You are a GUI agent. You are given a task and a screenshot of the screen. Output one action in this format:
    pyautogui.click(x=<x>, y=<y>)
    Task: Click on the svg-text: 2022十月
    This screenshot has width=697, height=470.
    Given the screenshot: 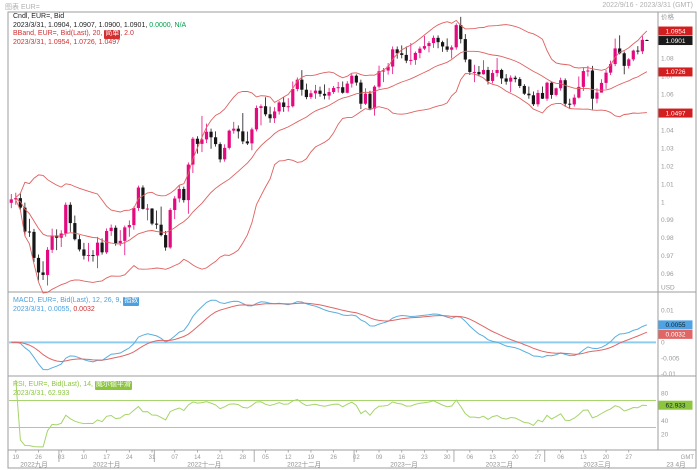 What is the action you would take?
    pyautogui.click(x=106, y=464)
    